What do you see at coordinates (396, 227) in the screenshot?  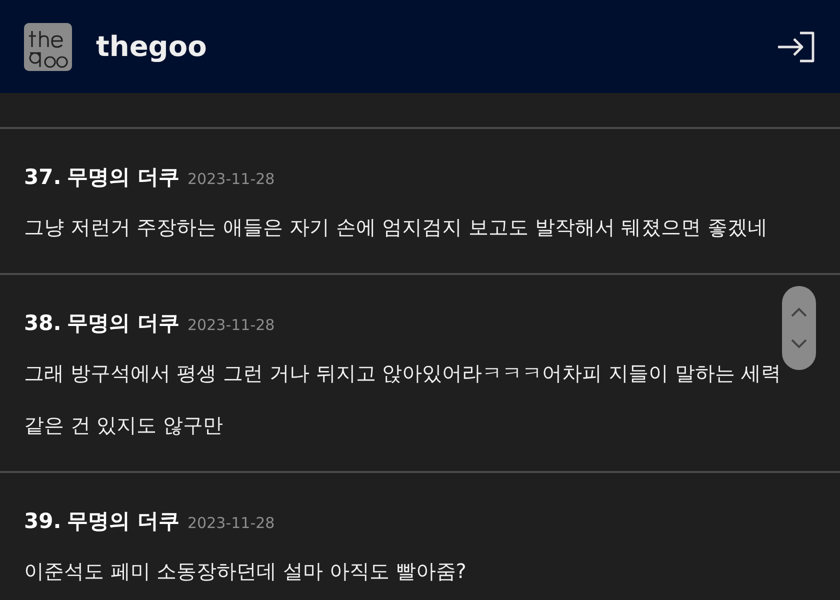 I see `comment-text: 그냥 저런거 주장하는 애들은 자기 손에 엄지검지 보고도 발작해서 뒈졌으면 좋겠네` at bounding box center [396, 227].